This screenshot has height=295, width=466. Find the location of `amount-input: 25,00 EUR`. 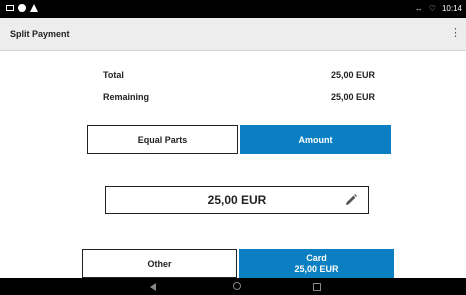

amount-input: 25,00 EUR is located at coordinates (237, 200).